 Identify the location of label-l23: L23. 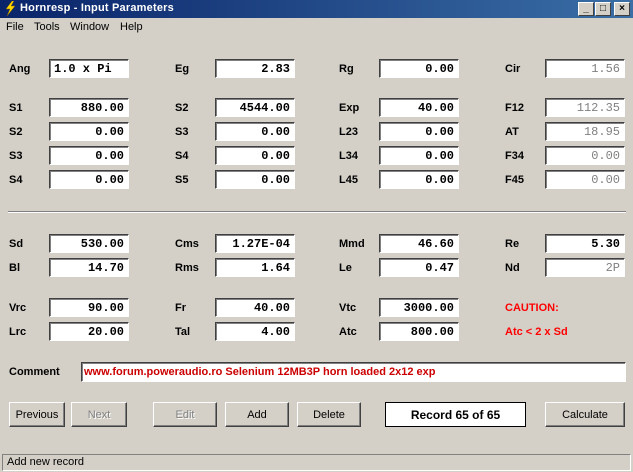
(348, 132).